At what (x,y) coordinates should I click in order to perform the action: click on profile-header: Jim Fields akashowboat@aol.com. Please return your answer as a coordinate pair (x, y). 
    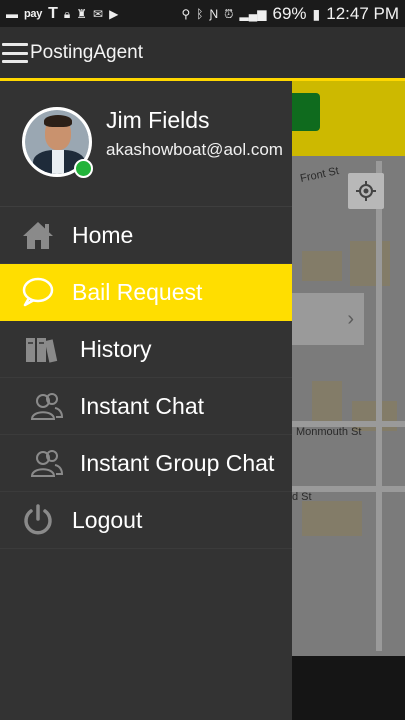
    Looking at the image, I should click on (146, 144).